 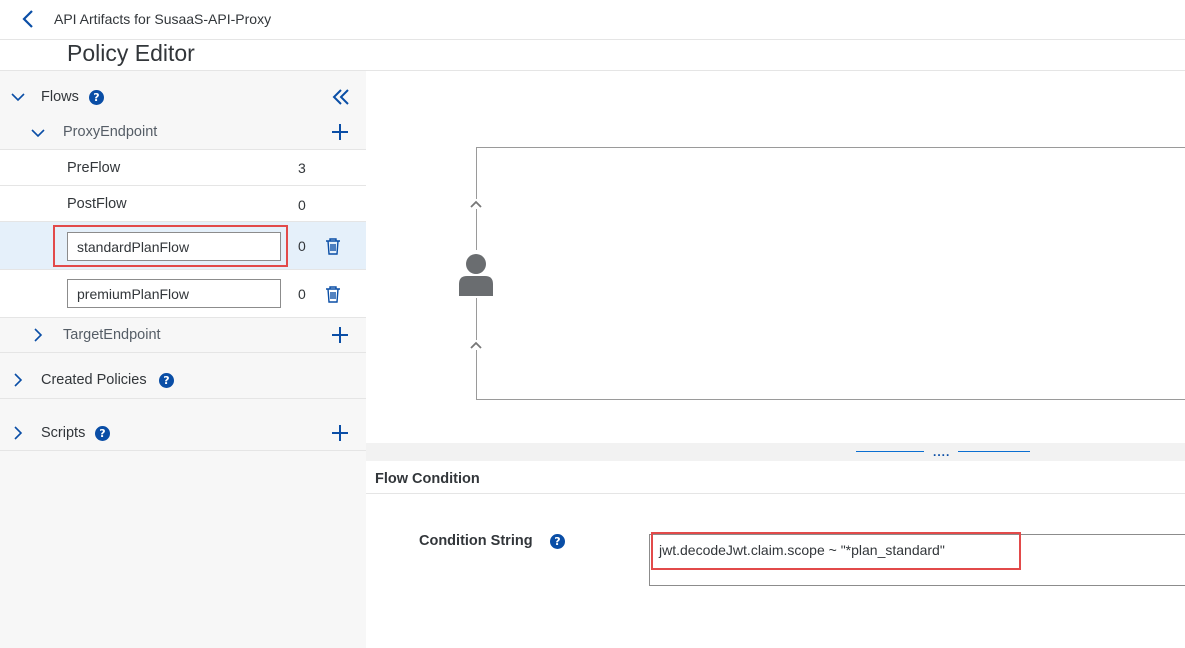 What do you see at coordinates (163, 19) in the screenshot?
I see `breadcrumb-title: API Artifacts for SusaaS-API-Proxy` at bounding box center [163, 19].